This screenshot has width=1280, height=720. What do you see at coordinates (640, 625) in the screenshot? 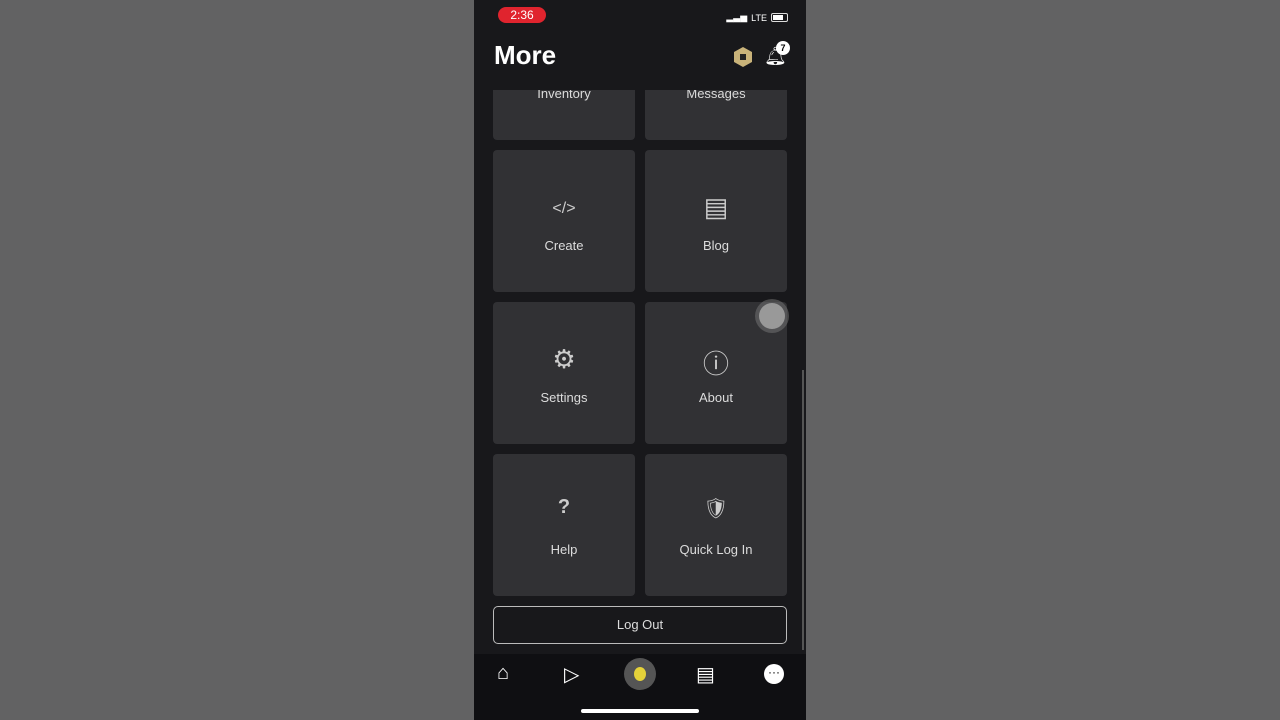
I see `log-out-button: Log Out` at bounding box center [640, 625].